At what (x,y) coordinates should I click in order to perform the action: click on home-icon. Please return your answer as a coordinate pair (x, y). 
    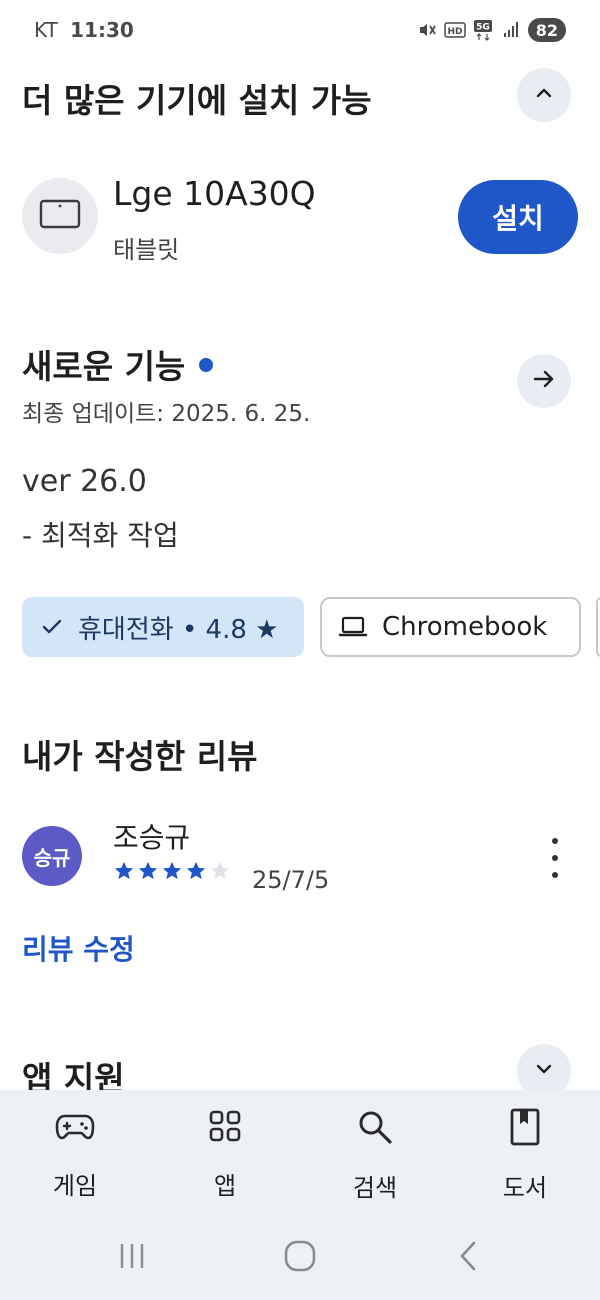
    Looking at the image, I should click on (300, 1258).